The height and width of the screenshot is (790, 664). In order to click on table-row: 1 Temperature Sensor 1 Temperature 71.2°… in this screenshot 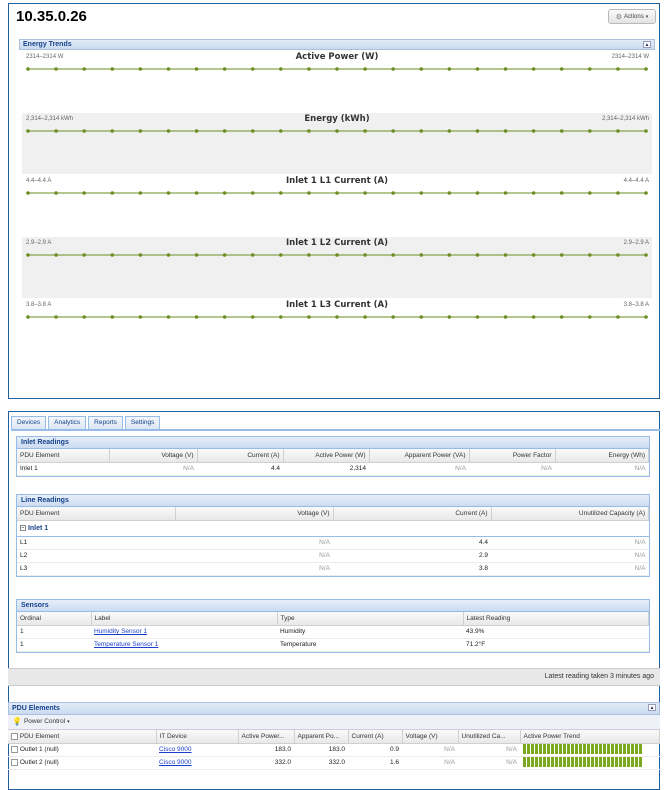, I will do `click(333, 645)`.